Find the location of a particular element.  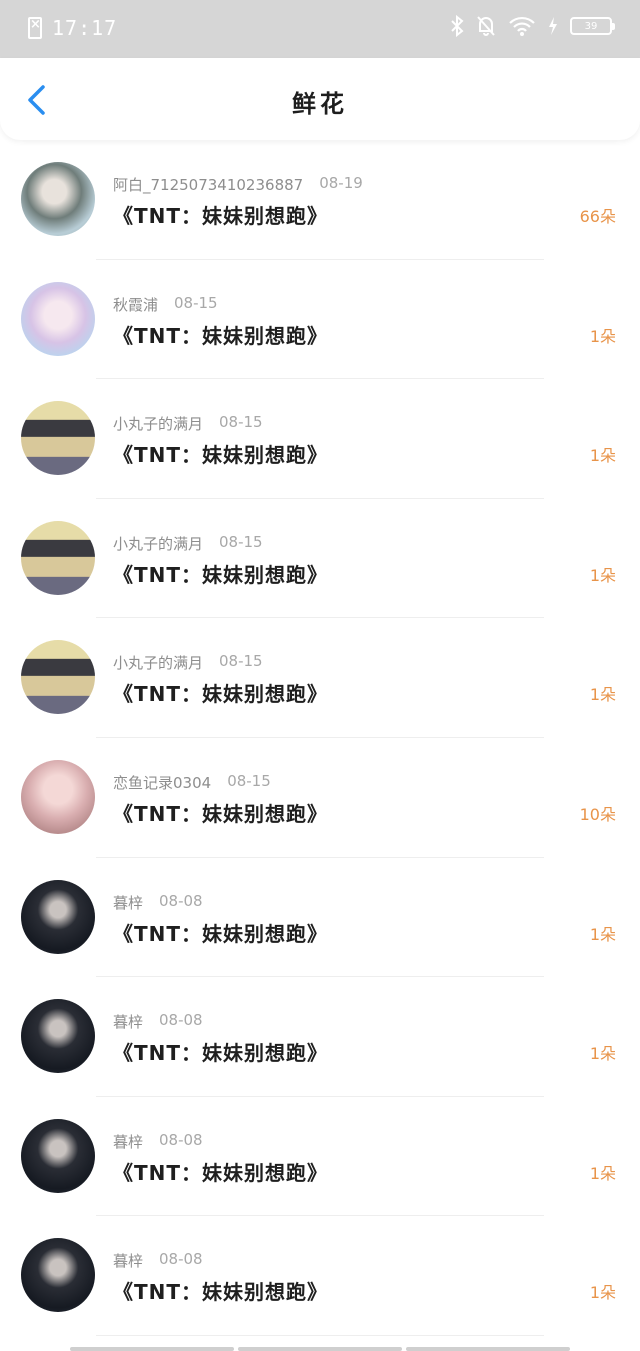

nav-bar: 鲜花 is located at coordinates (320, 99).